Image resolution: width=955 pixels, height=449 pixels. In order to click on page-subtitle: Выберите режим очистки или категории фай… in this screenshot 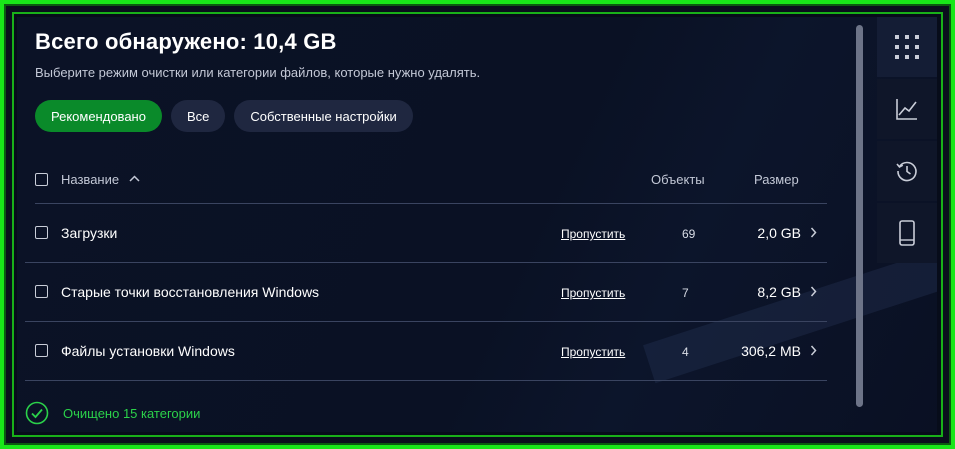, I will do `click(258, 72)`.